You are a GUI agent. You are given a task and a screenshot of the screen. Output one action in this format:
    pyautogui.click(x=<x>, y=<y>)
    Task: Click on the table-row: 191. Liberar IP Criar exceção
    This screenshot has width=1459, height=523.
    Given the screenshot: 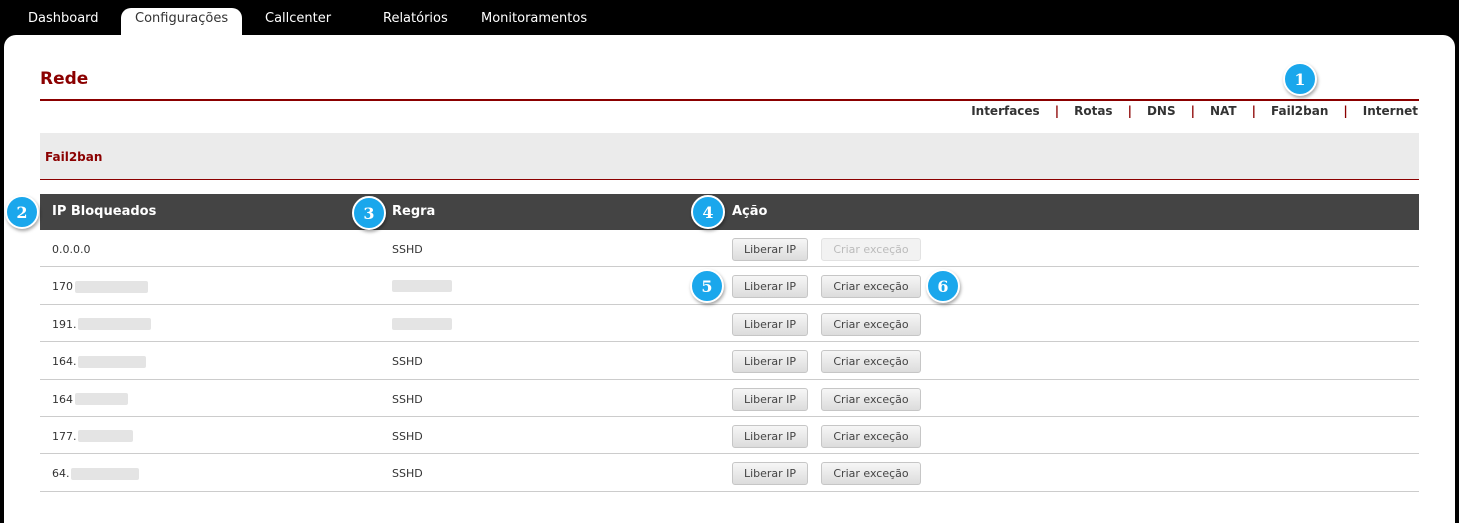 What is the action you would take?
    pyautogui.click(x=729, y=324)
    